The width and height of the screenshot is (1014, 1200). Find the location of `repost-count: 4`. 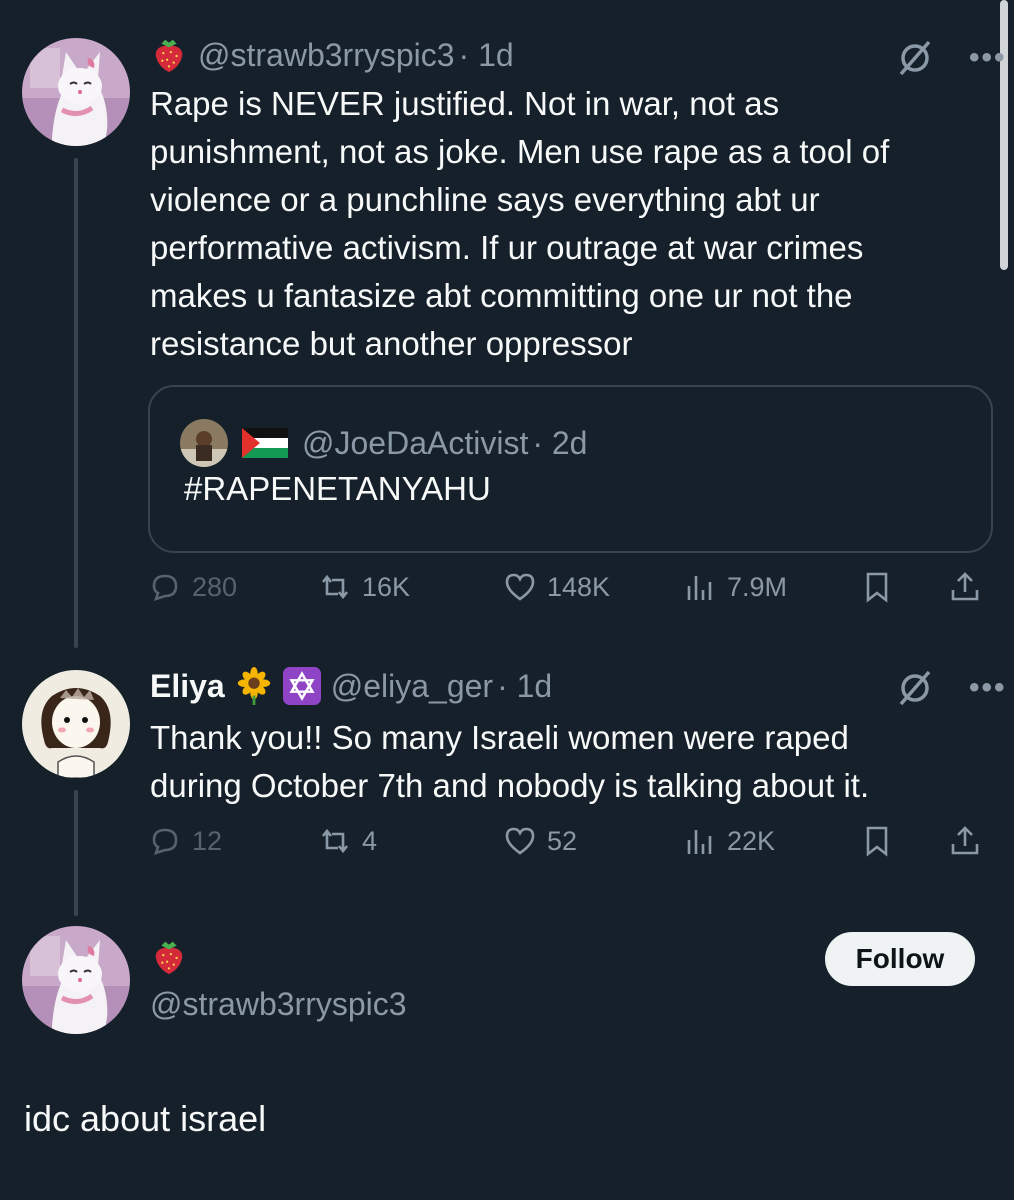

repost-count: 4 is located at coordinates (370, 840).